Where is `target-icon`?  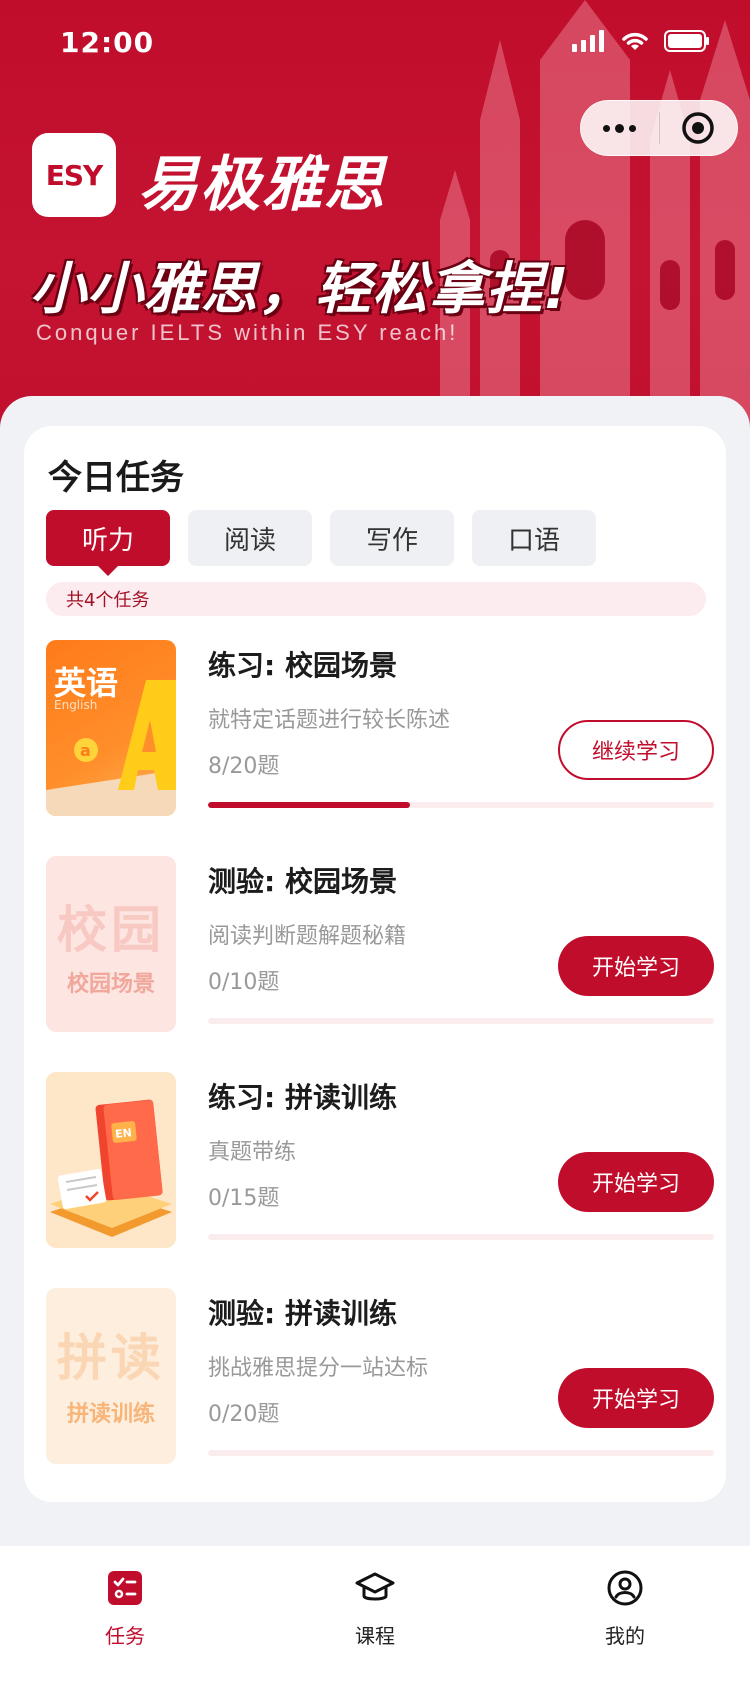 target-icon is located at coordinates (698, 128).